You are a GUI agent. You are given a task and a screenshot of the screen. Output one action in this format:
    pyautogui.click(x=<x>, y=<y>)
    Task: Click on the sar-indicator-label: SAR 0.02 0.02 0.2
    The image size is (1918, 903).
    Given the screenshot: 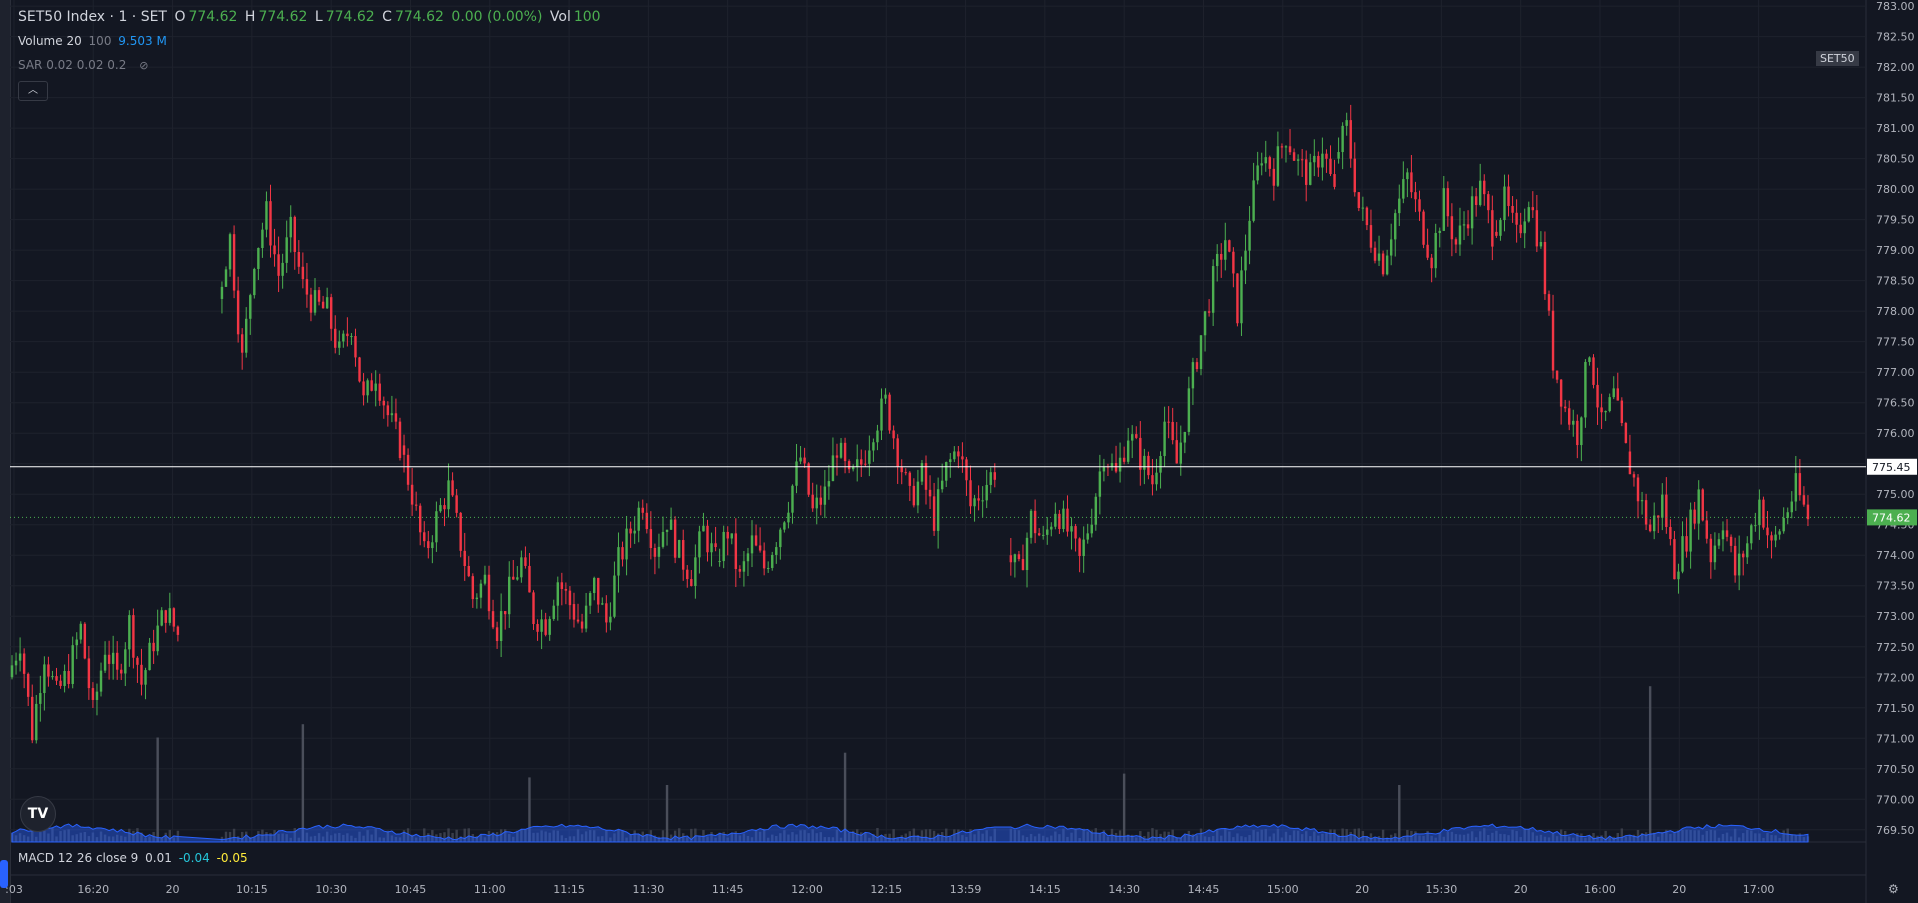 What is the action you would take?
    pyautogui.click(x=72, y=65)
    